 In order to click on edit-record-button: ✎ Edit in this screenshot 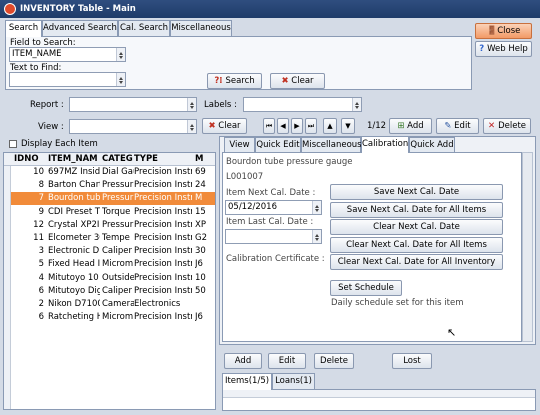, I will do `click(457, 126)`.